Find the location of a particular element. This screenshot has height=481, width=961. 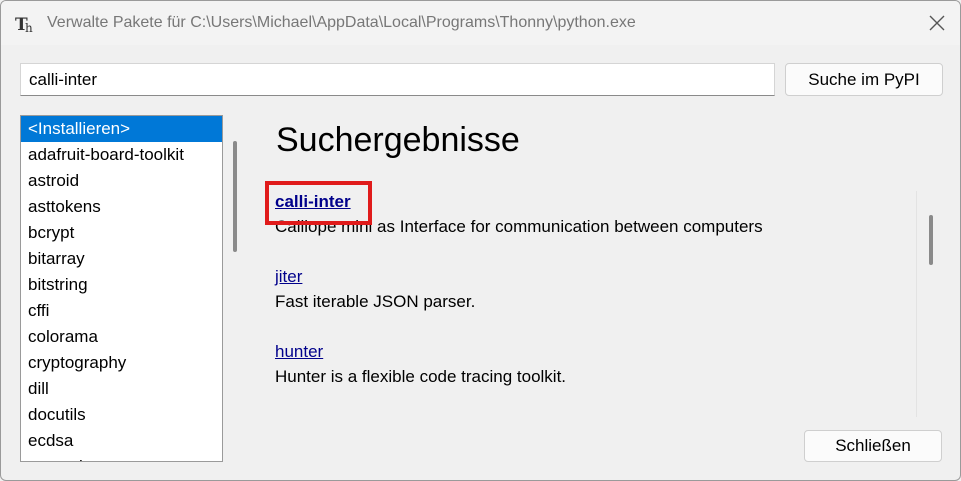

package-list-item: asttokens is located at coordinates (121, 207).